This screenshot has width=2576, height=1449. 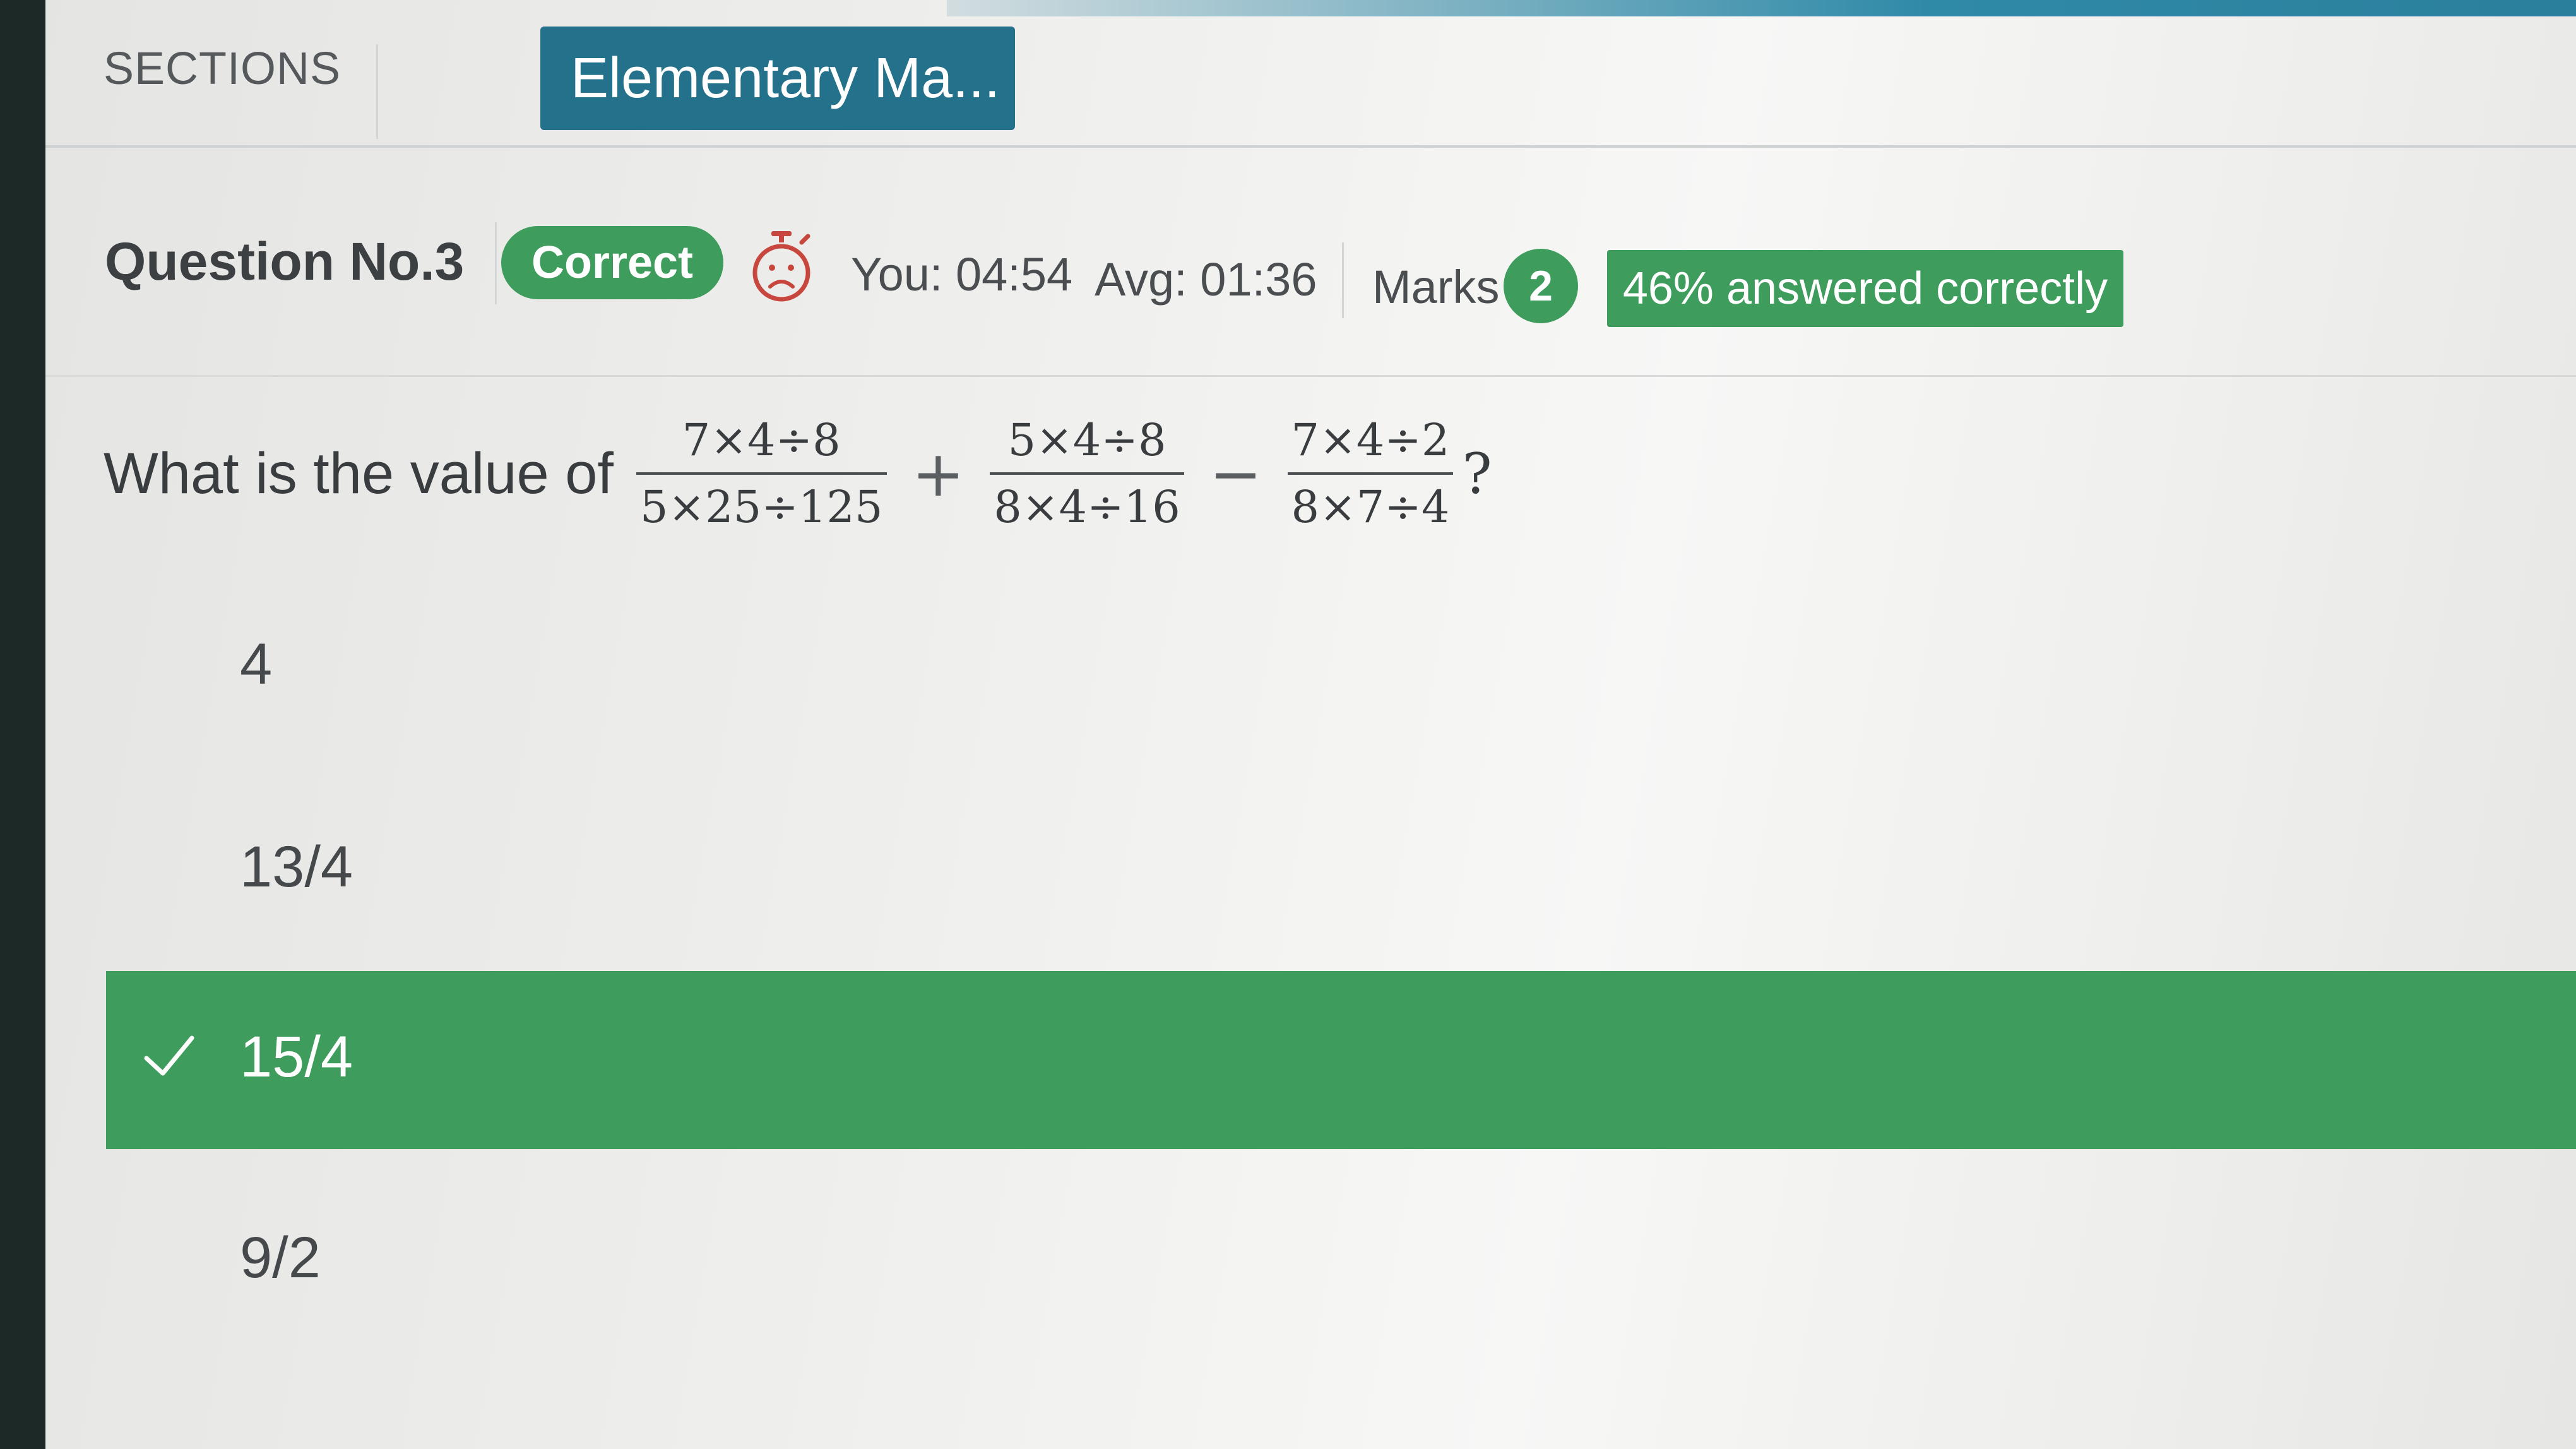 I want to click on question-mark: ?, so click(x=1477, y=473).